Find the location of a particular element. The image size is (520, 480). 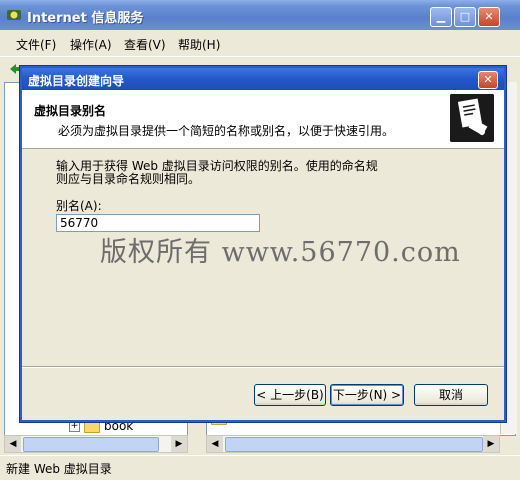

next-button: 下一步(N) > is located at coordinates (367, 395).